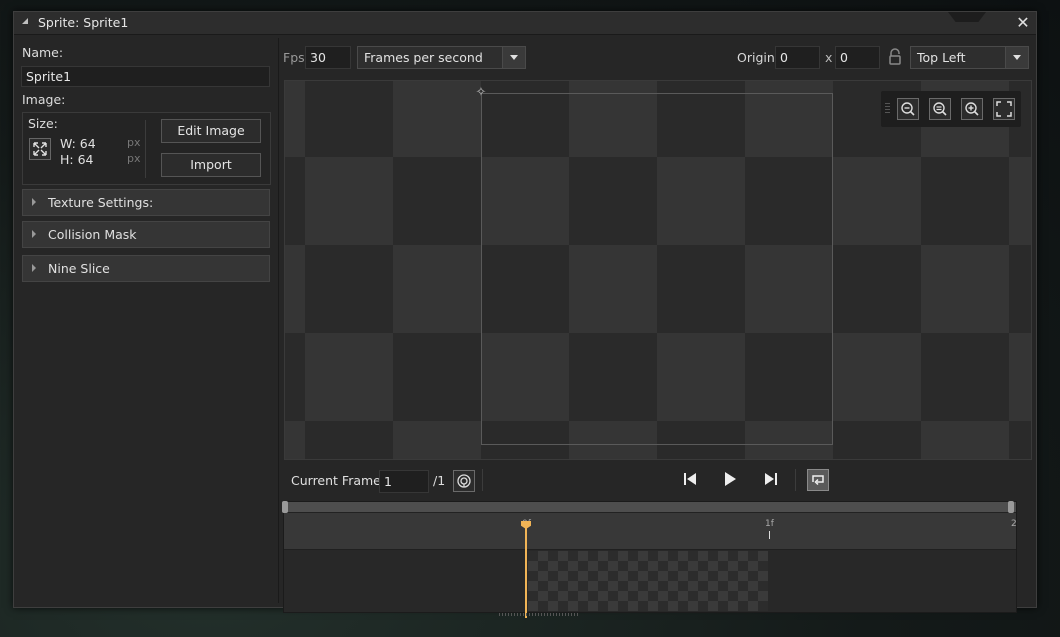 This screenshot has height=637, width=1060. I want to click on section-nine-slice: Nine Slice, so click(146, 268).